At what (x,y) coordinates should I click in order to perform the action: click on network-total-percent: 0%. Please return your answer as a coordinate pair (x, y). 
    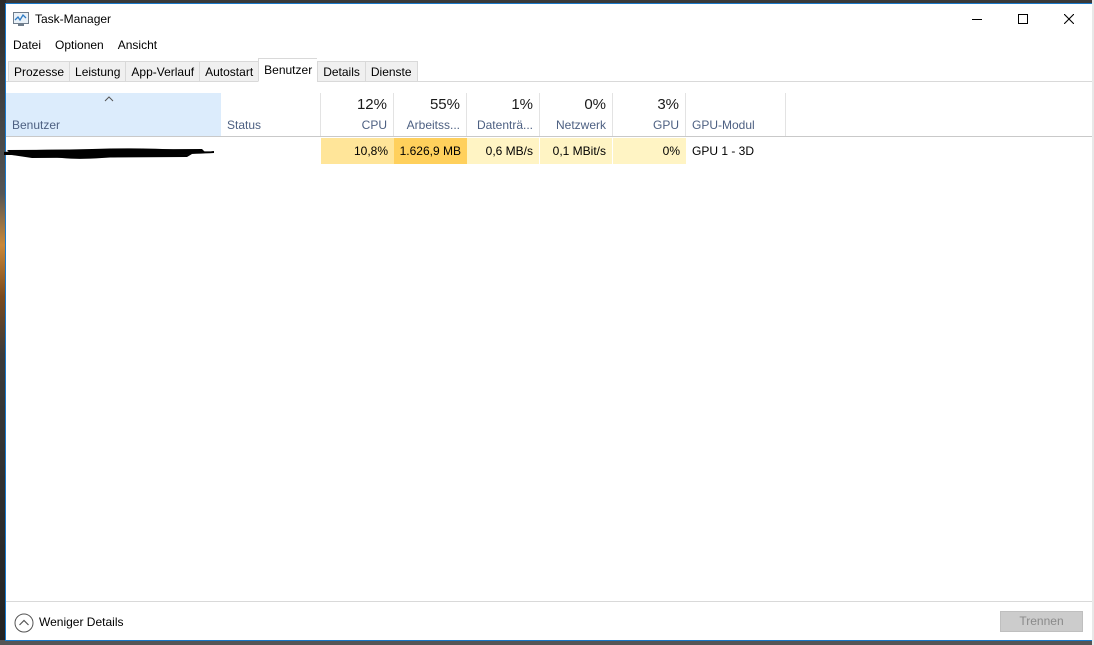
    Looking at the image, I should click on (595, 104).